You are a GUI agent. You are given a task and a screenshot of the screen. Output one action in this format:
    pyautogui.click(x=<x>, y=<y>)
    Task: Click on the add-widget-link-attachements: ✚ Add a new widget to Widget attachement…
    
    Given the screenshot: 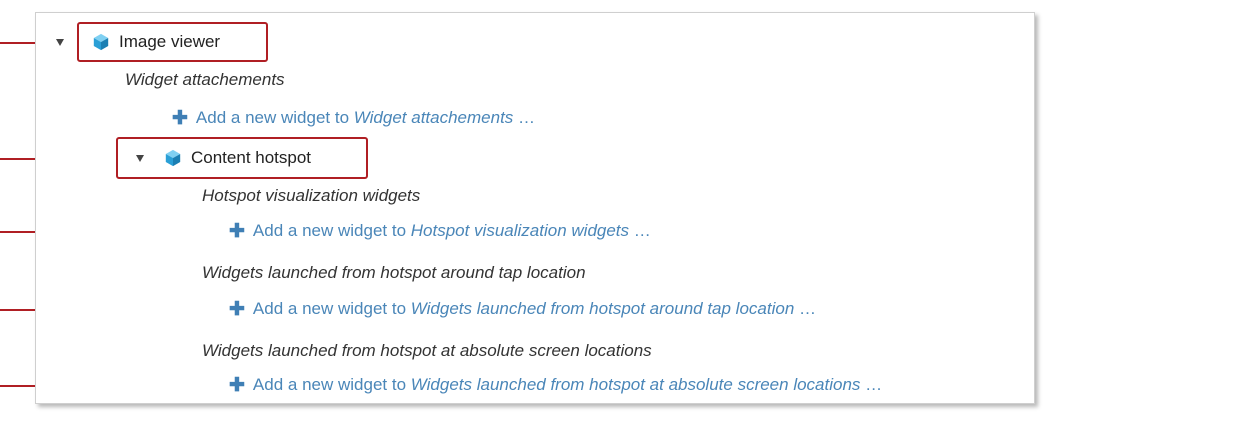 What is the action you would take?
    pyautogui.click(x=353, y=118)
    